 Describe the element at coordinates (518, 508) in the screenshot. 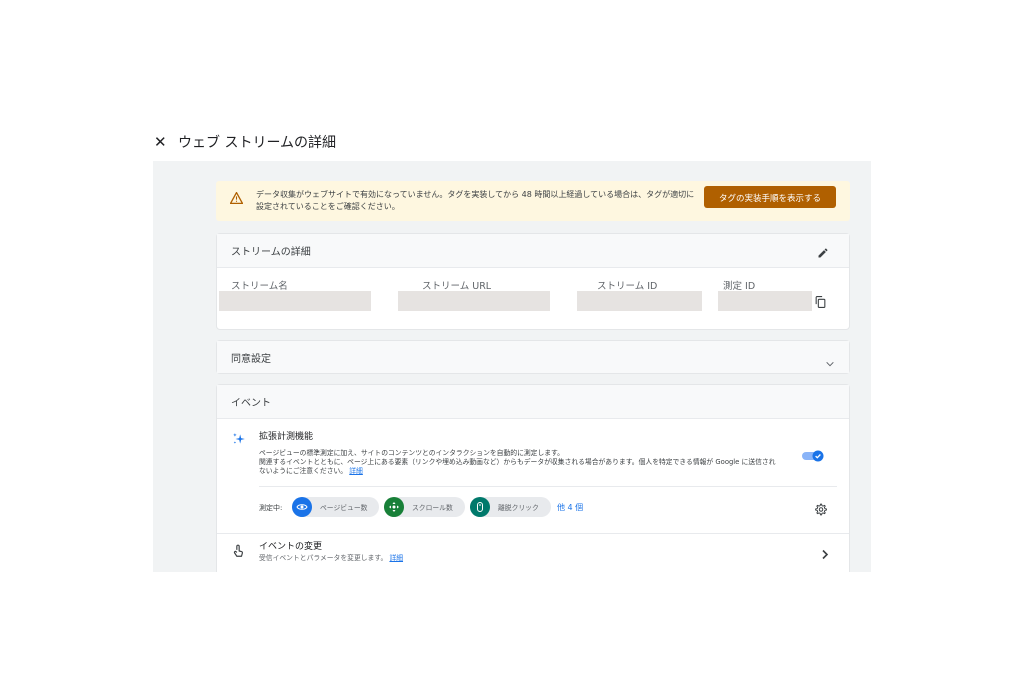

I see `chip-outbound-clicks-label: 離脱クリック` at that location.